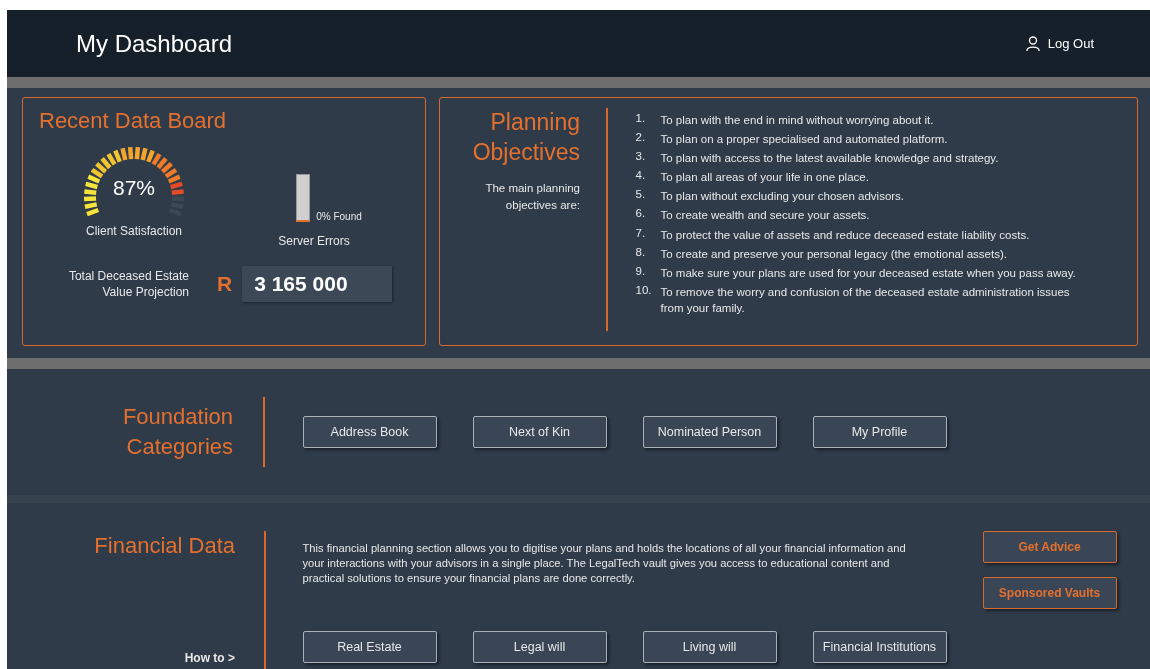 This screenshot has width=1150, height=669. What do you see at coordinates (641, 252) in the screenshot?
I see `item-number: 8.` at bounding box center [641, 252].